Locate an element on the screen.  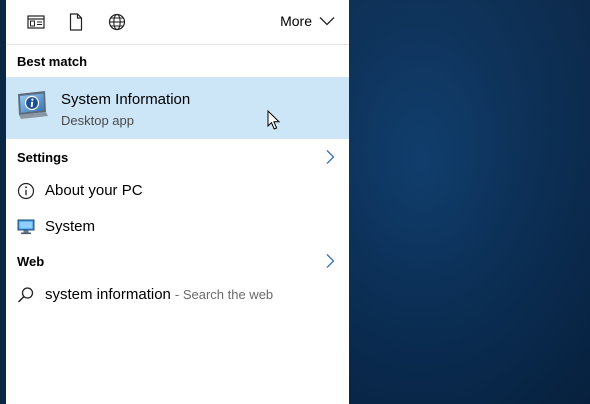
settings-item-about-your-pc: About your PC is located at coordinates (177, 191).